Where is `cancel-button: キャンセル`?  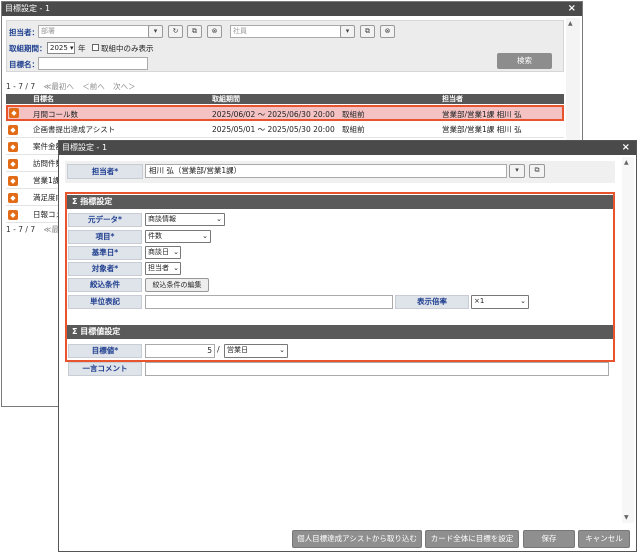 cancel-button: キャンセル is located at coordinates (604, 539).